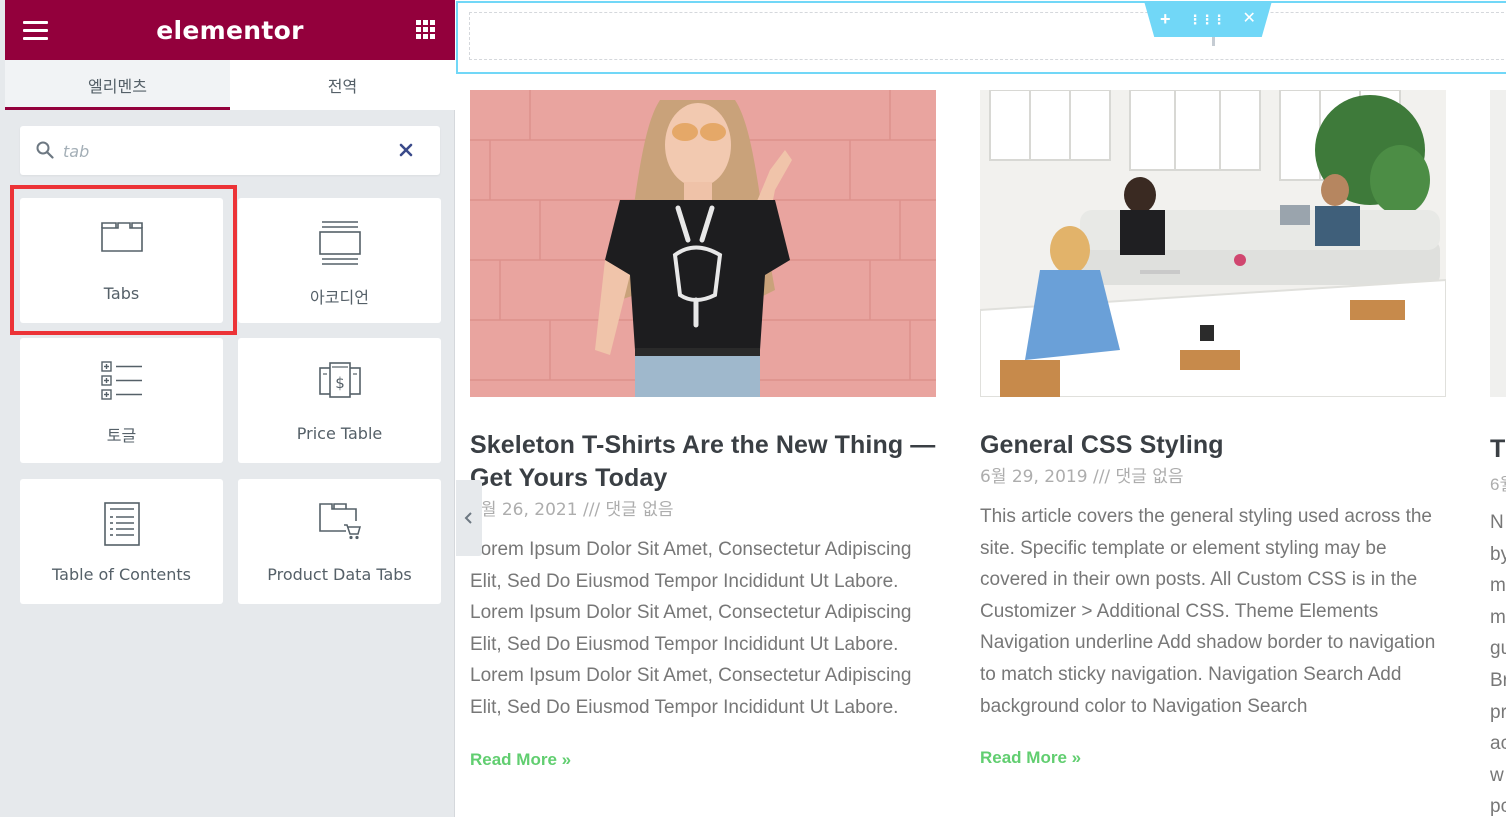 The image size is (1506, 817). Describe the element at coordinates (223, 151) in the screenshot. I see `search-input` at that location.